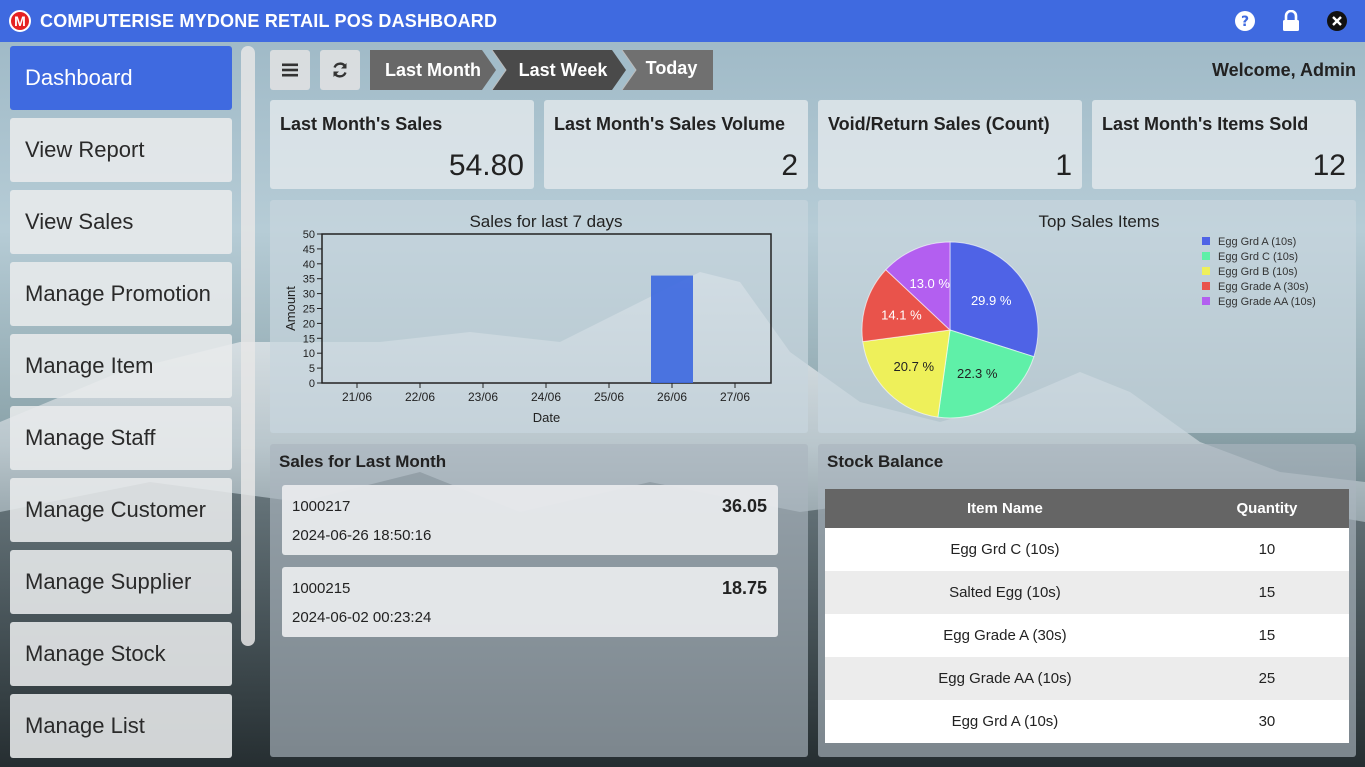  I want to click on legend-label: Egg Grade A (30s), so click(1263, 287).